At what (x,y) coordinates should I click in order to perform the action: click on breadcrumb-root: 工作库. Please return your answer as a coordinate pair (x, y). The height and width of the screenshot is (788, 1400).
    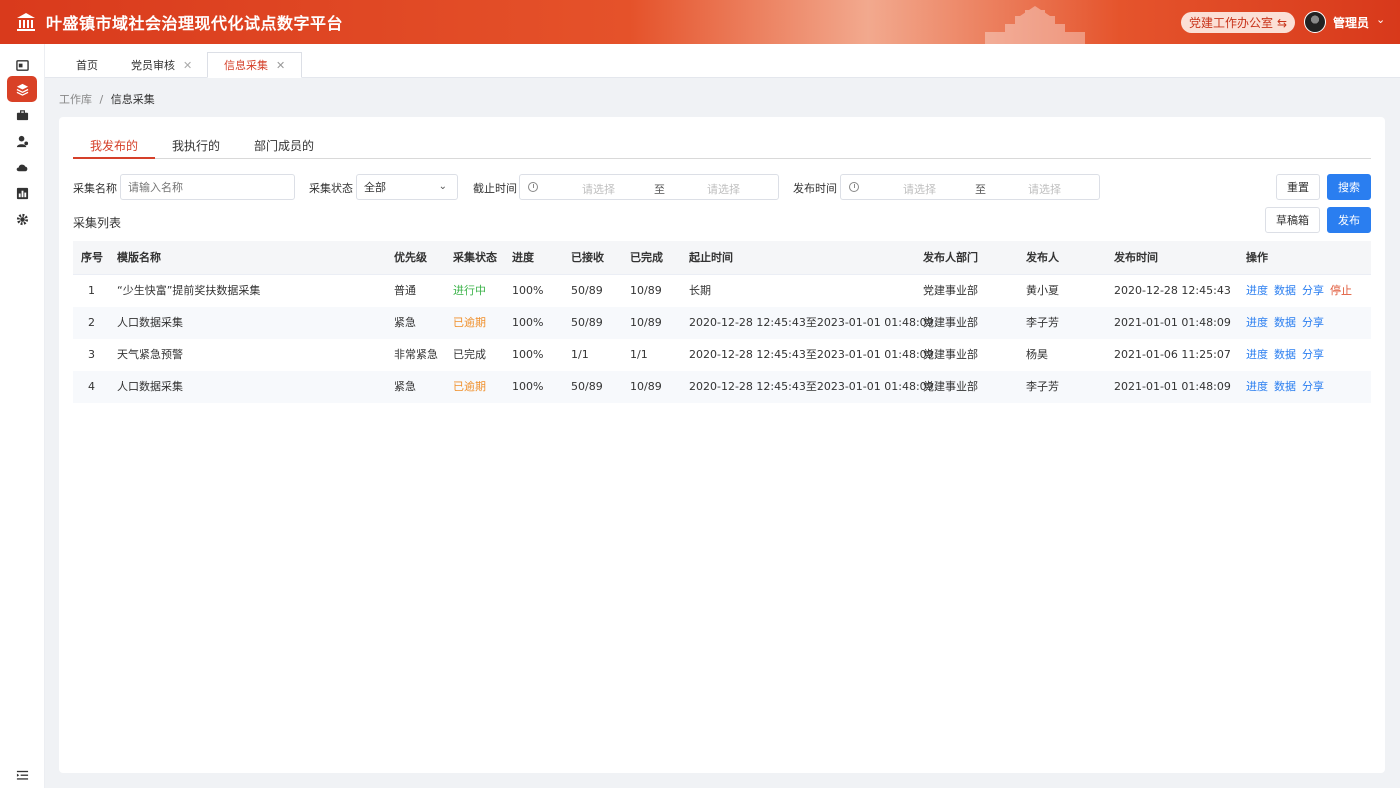
    Looking at the image, I should click on (75, 99).